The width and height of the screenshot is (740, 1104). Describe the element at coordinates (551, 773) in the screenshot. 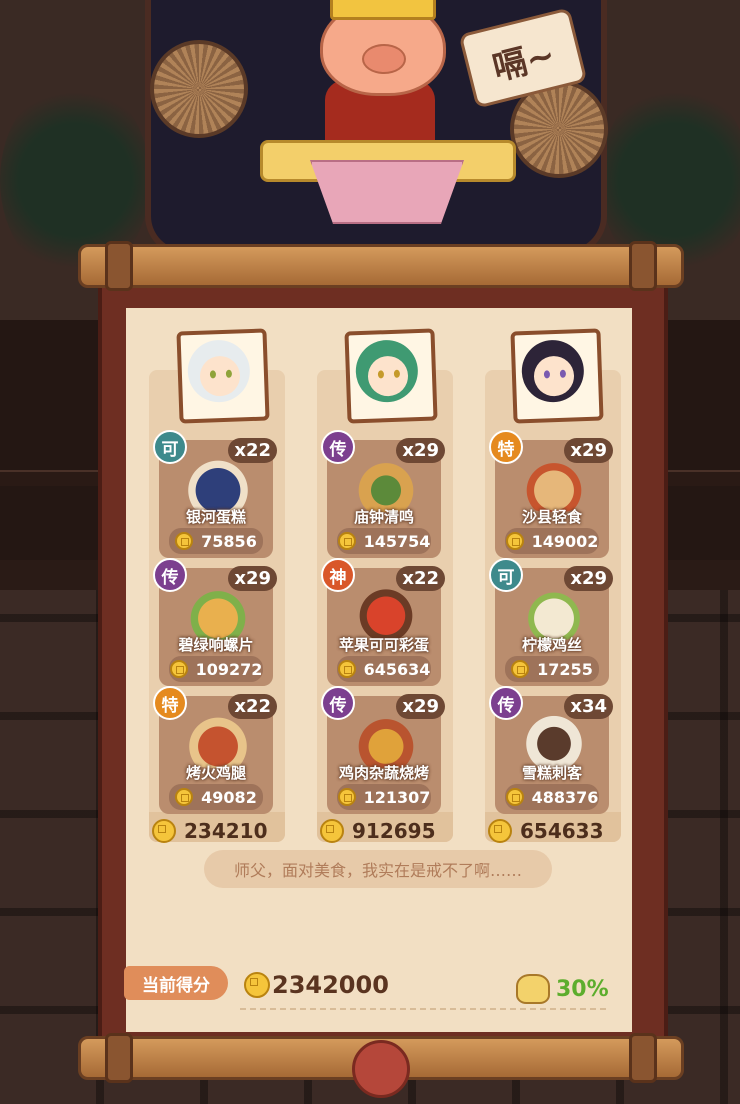

I see `dish-name: 雪糕刺客` at that location.